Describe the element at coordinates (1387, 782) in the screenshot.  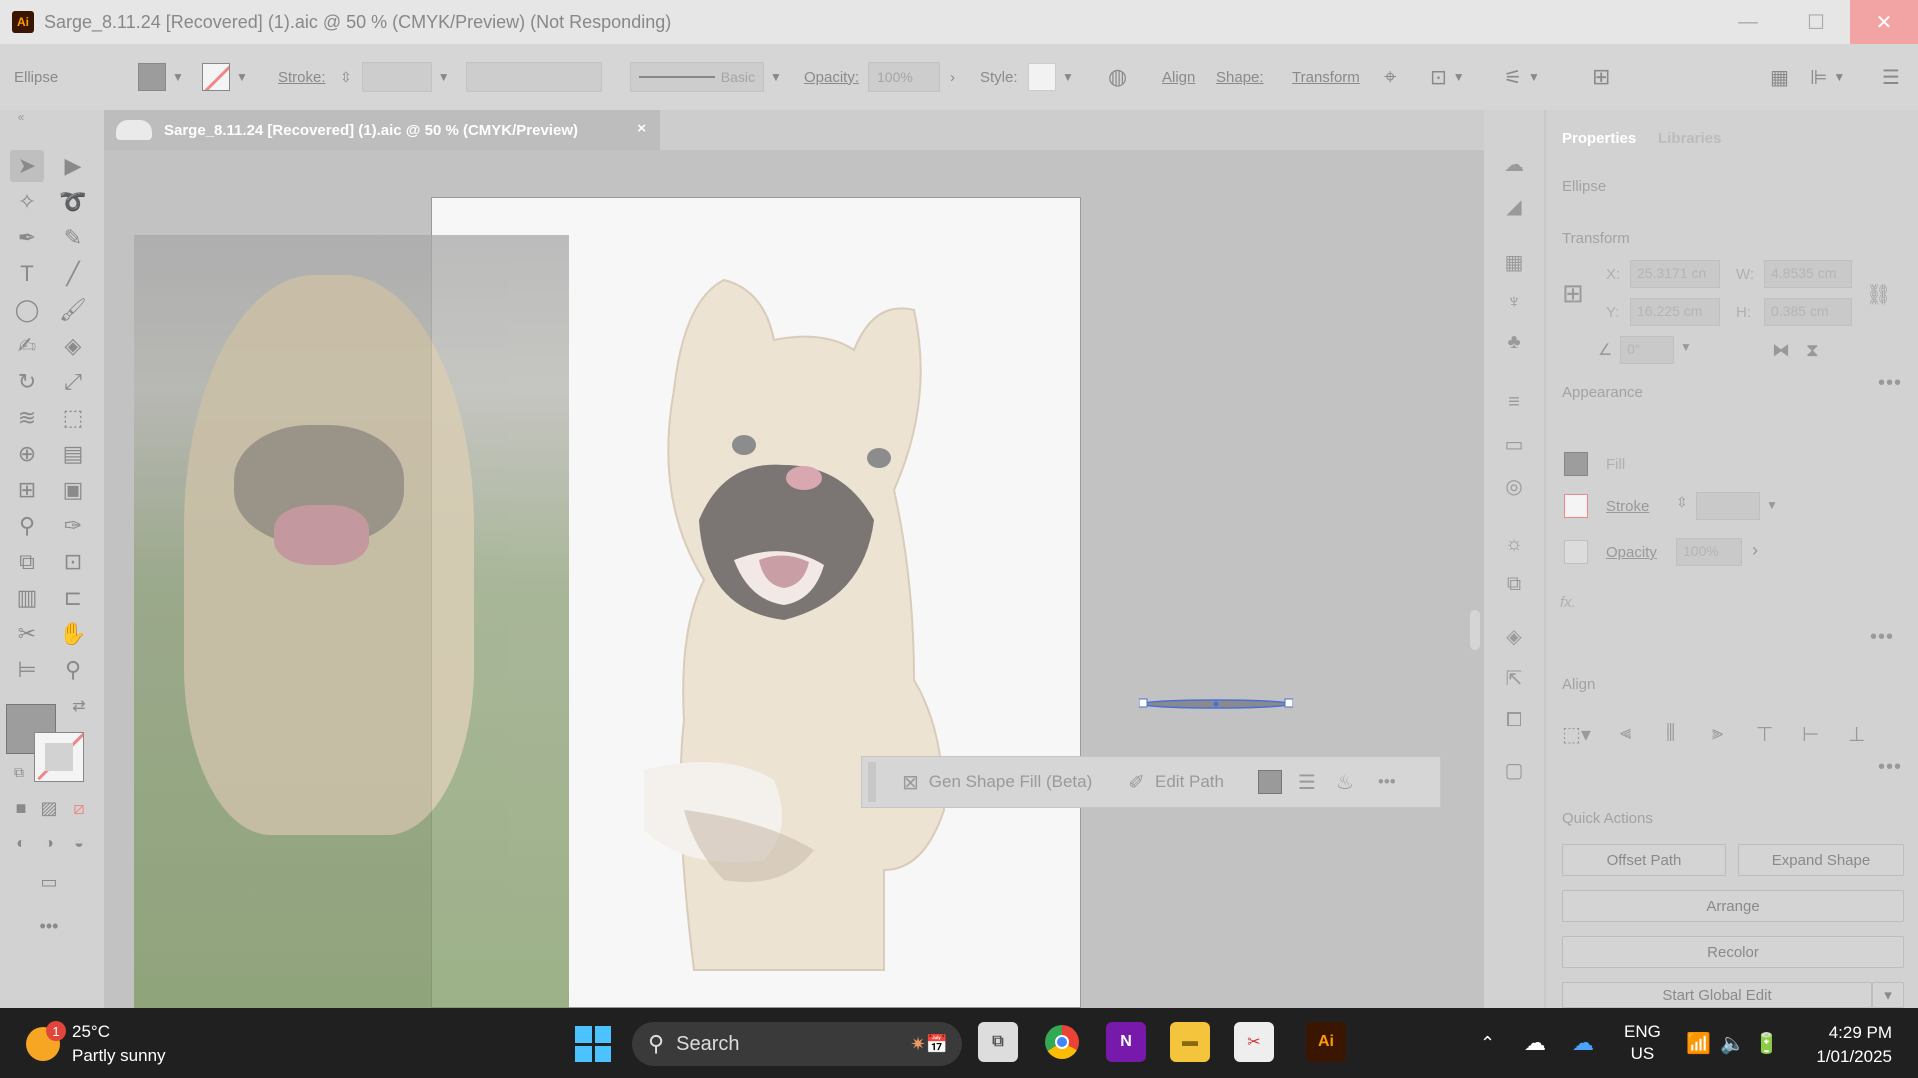
I see `more-options-button: •••` at that location.